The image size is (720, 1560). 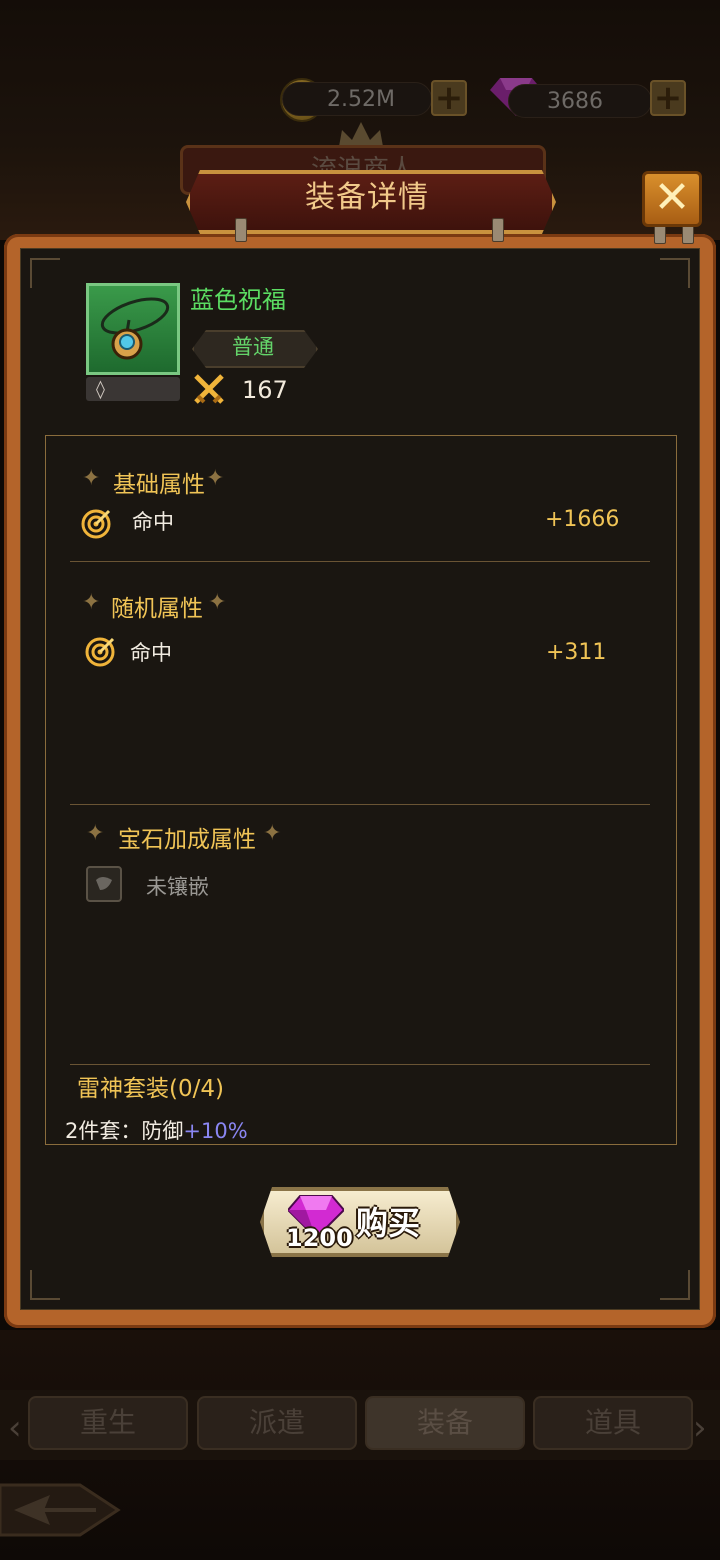 I want to click on close-icon: ✕, so click(x=672, y=197).